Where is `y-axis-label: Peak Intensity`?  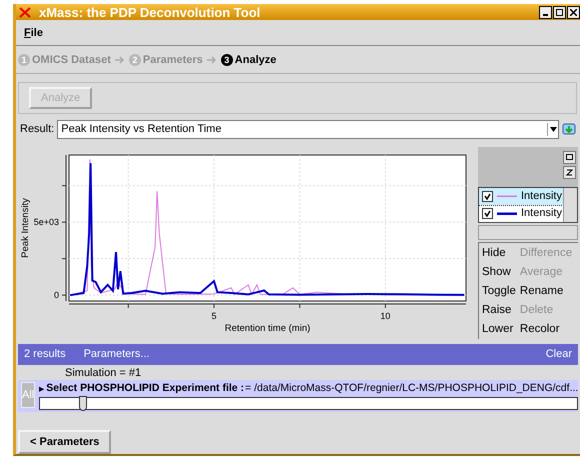
y-axis-label: Peak Intensity is located at coordinates (25, 228).